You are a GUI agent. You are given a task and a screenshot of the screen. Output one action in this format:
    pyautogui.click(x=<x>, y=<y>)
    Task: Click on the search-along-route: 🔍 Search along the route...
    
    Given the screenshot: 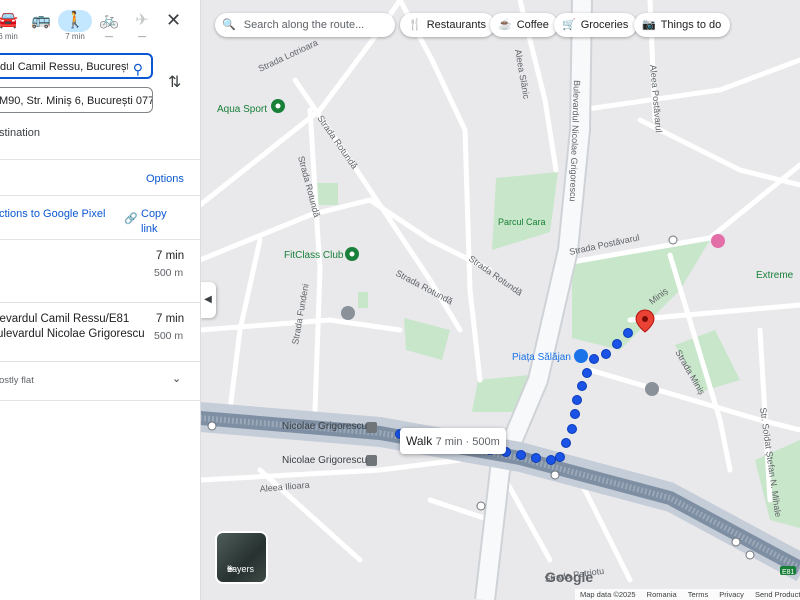 What is the action you would take?
    pyautogui.click(x=305, y=25)
    